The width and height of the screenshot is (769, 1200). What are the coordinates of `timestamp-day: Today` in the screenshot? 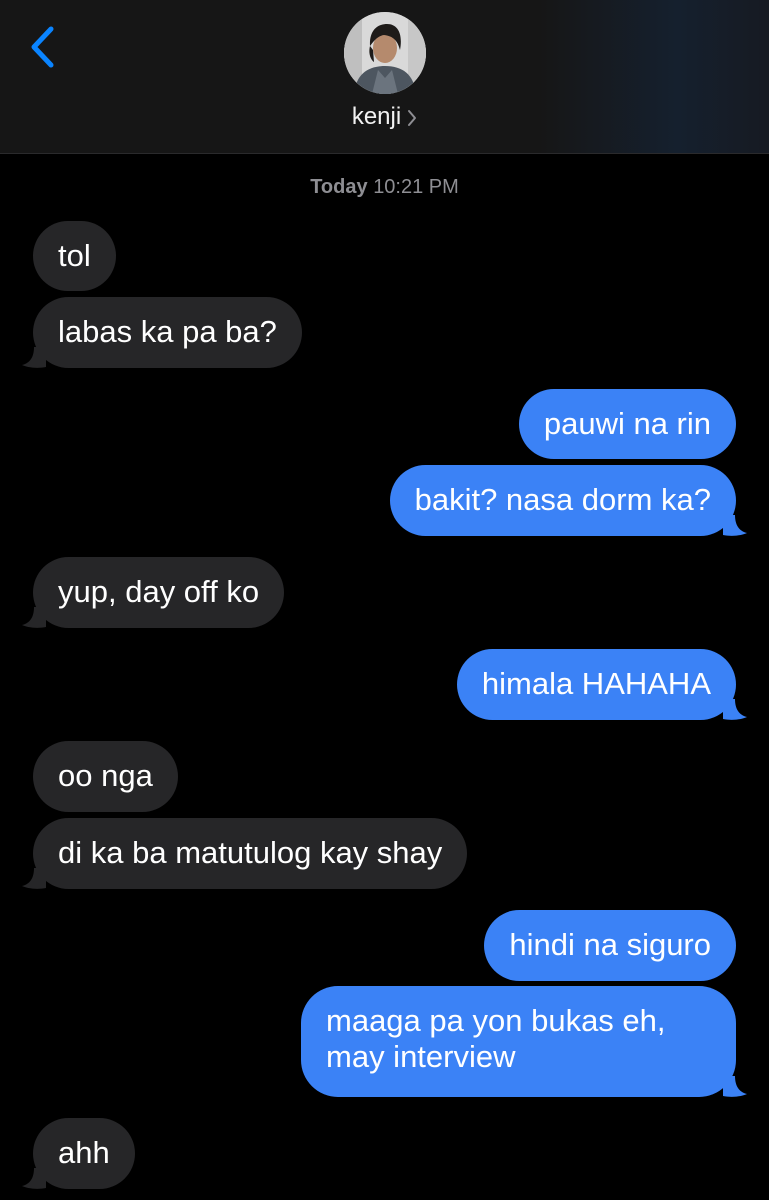 It's located at (339, 187).